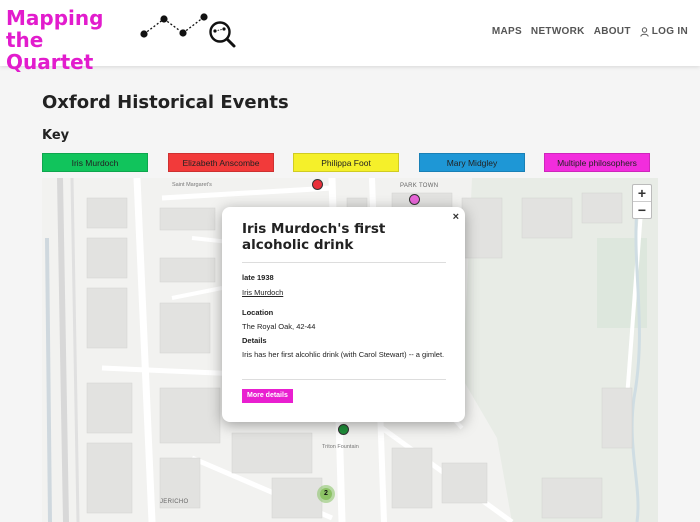 Image resolution: width=700 pixels, height=522 pixels. Describe the element at coordinates (472, 162) in the screenshot. I see `legend-item-mary-midgley: Mary Midgley` at that location.